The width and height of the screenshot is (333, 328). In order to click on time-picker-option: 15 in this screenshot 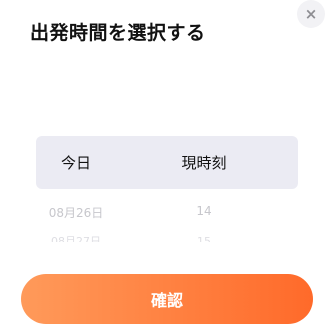, I will do `click(204, 238)`.